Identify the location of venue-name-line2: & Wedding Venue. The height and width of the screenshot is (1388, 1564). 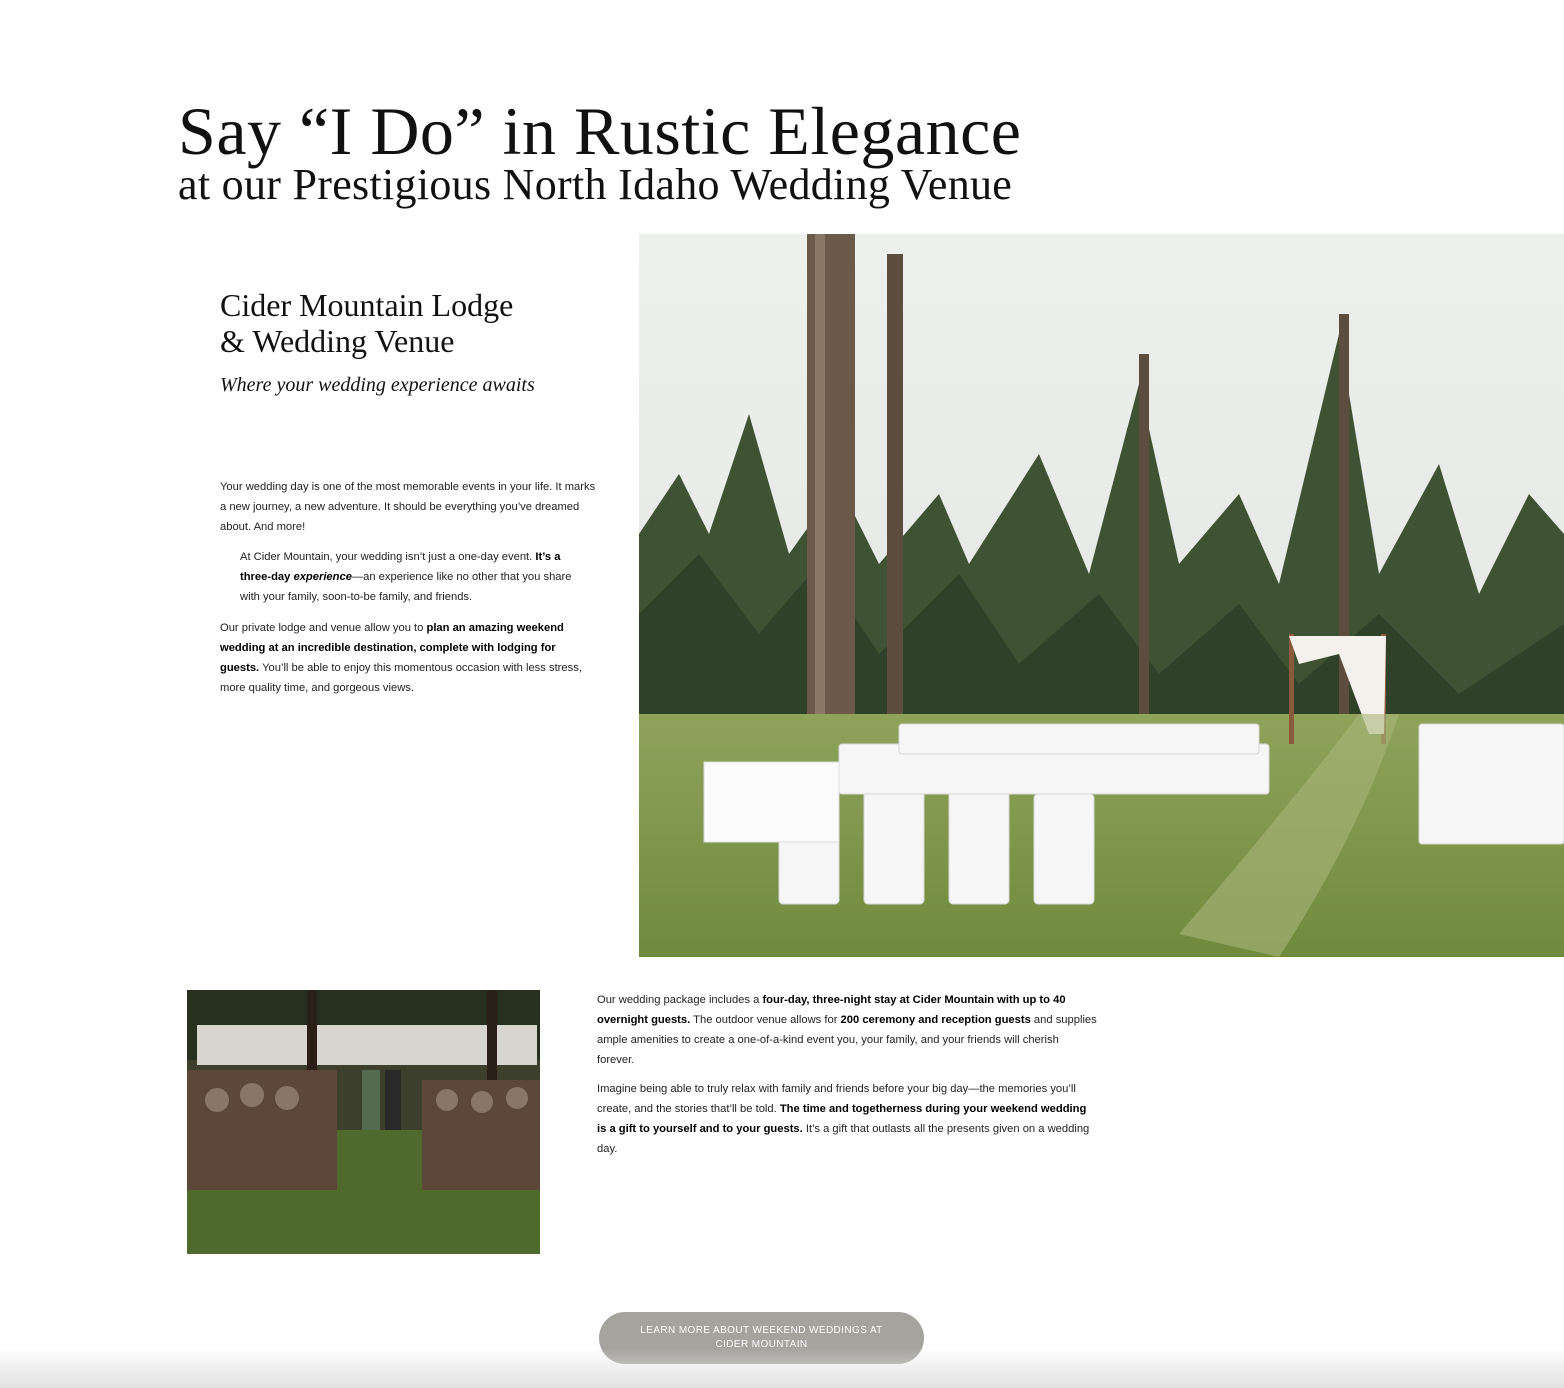
(337, 341).